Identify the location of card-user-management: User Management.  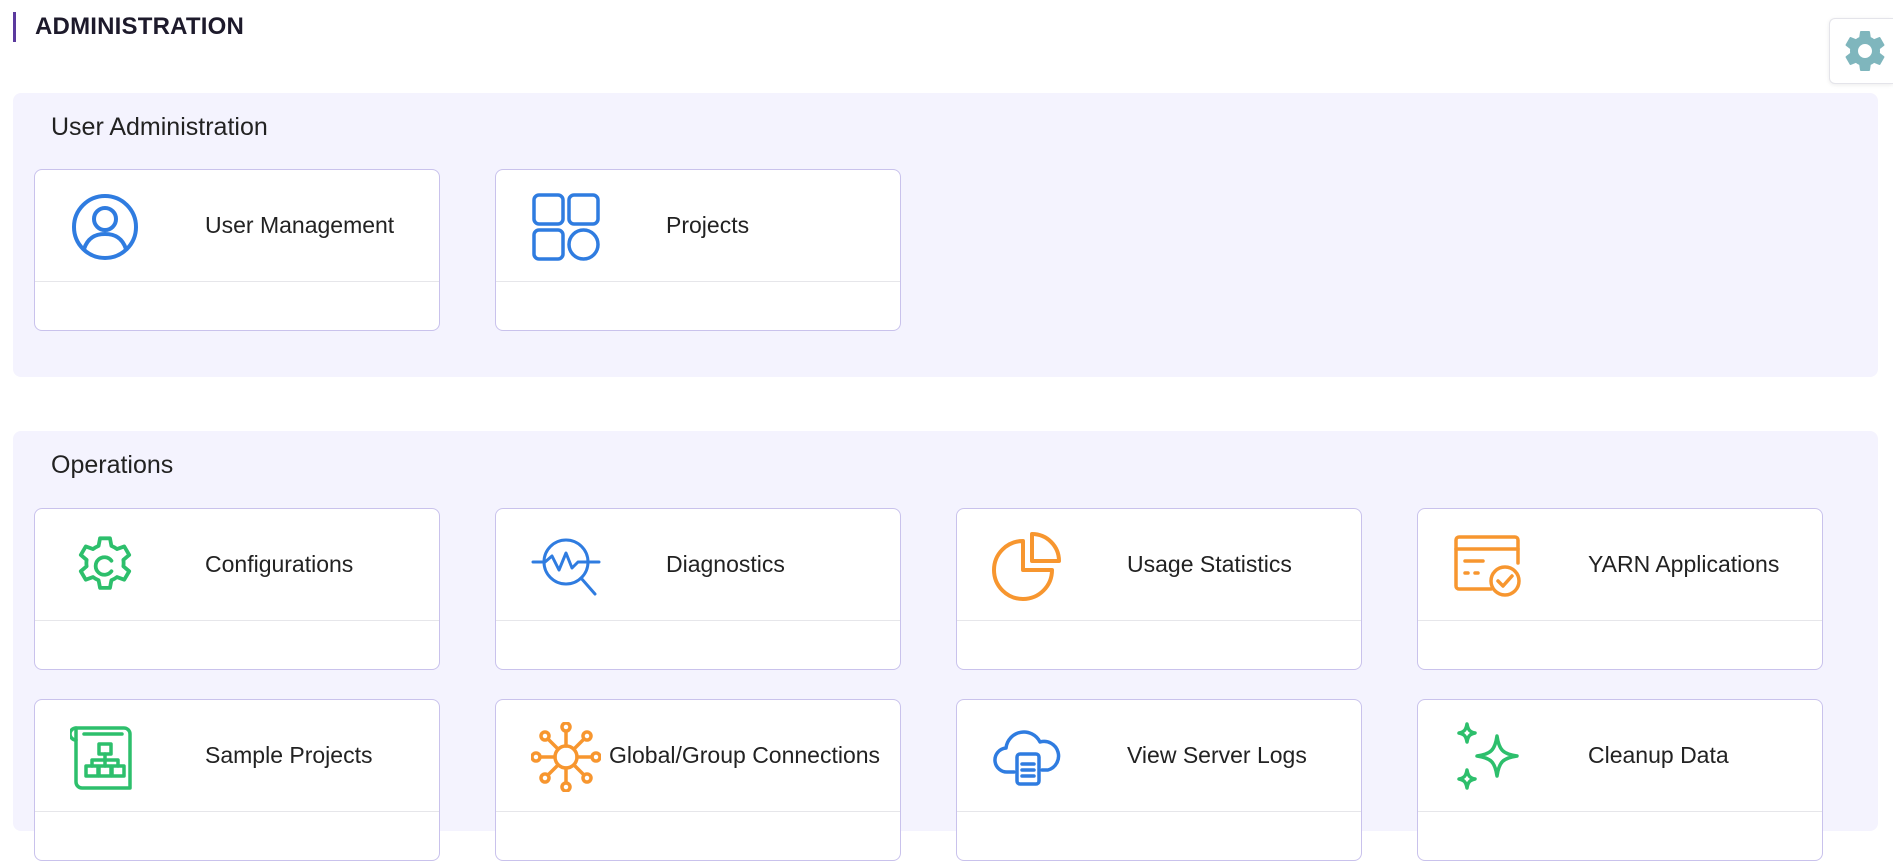
(237, 250).